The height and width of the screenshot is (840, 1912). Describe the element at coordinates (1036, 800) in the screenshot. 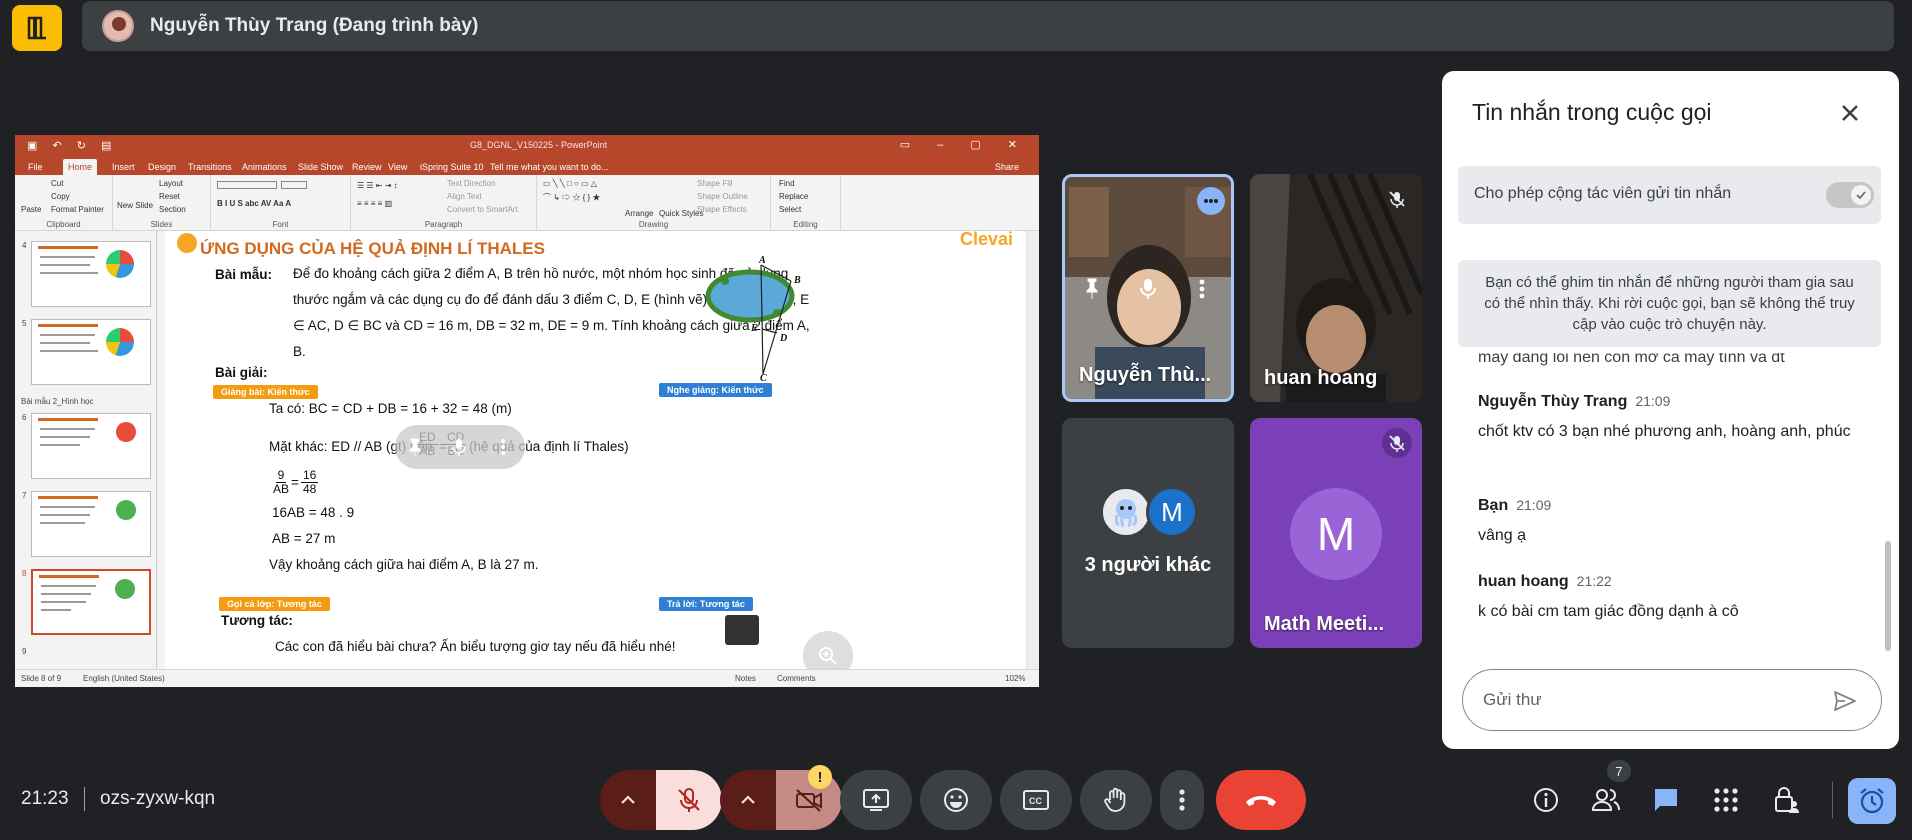

I see `captions-button: CC` at that location.